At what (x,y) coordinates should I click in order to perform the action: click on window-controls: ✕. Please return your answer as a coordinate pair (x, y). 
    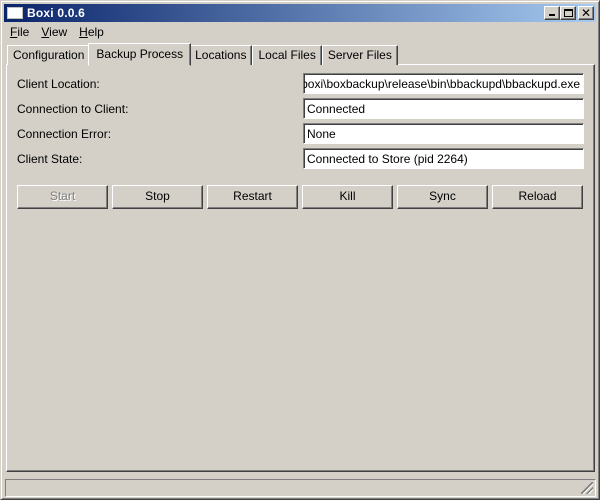
    Looking at the image, I should click on (569, 13).